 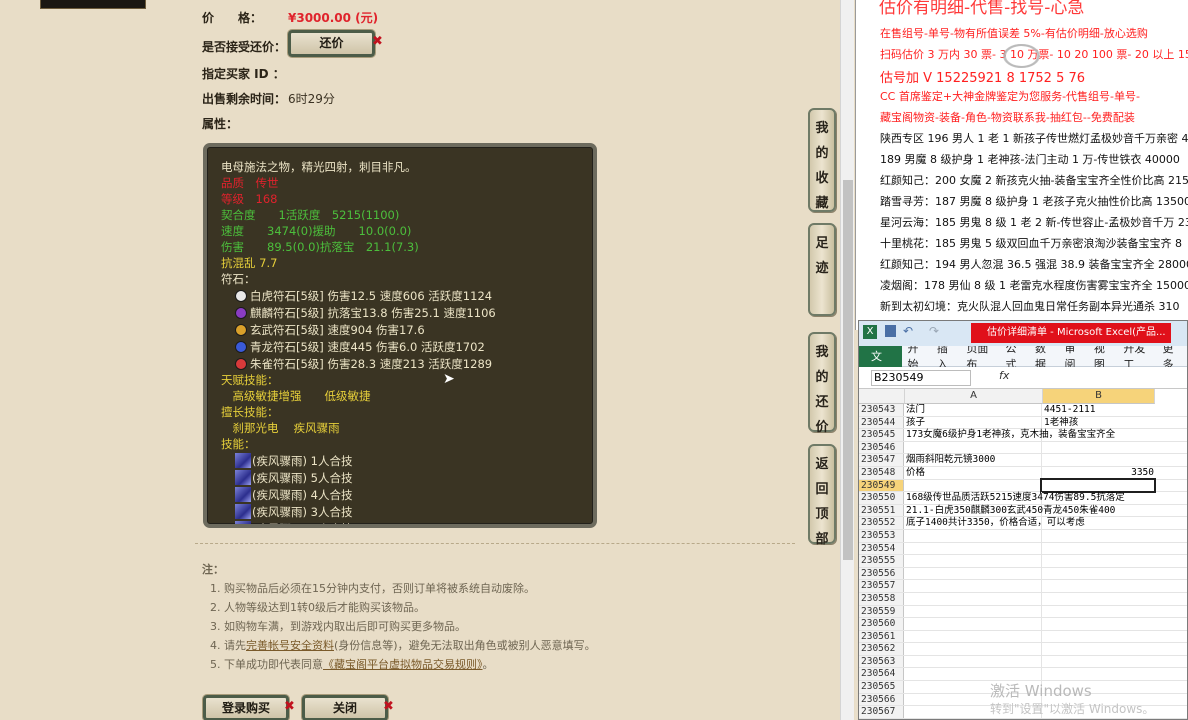 I want to click on row-header: 230549, so click(x=881, y=485).